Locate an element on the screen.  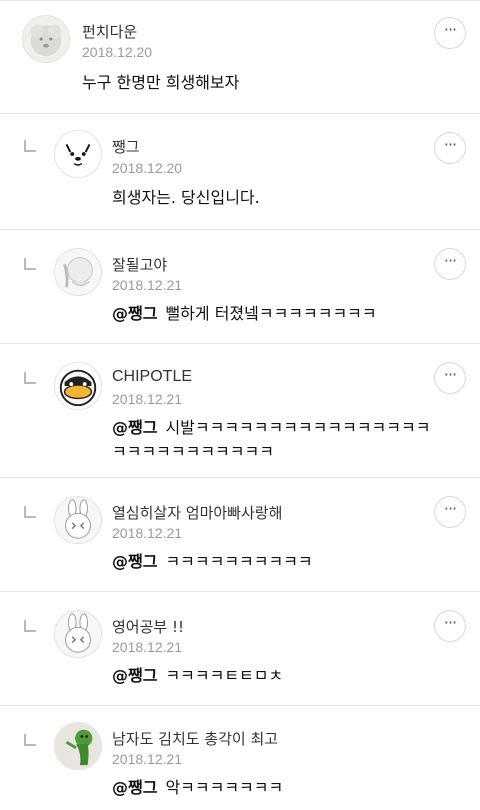
comment-text: @쨍그 악ㅋㅋㅋㅋㅋㅋㅋ is located at coordinates (277, 788).